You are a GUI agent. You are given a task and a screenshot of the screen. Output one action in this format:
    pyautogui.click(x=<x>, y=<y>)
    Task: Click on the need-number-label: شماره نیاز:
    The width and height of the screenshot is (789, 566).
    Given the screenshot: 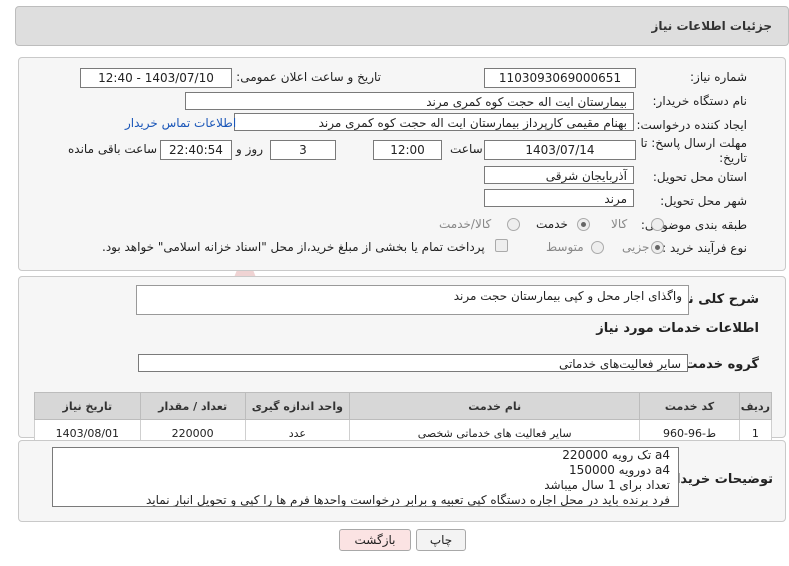 What is the action you would take?
    pyautogui.click(x=718, y=77)
    